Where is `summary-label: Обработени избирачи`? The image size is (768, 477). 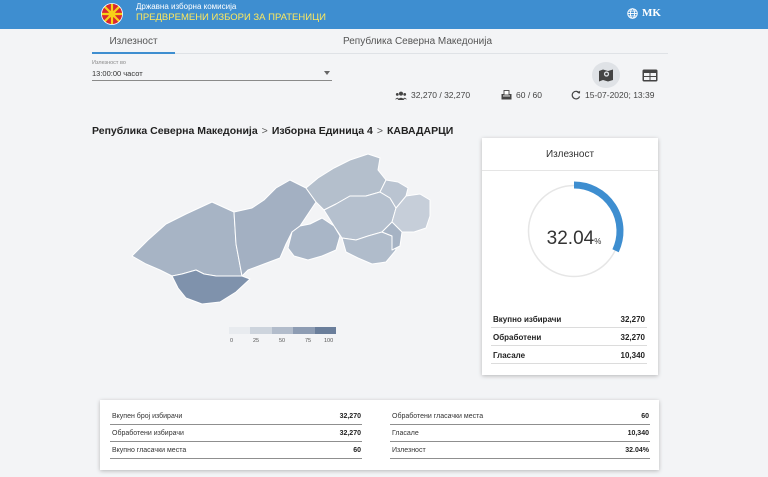
summary-label: Обработени избирачи is located at coordinates (148, 433).